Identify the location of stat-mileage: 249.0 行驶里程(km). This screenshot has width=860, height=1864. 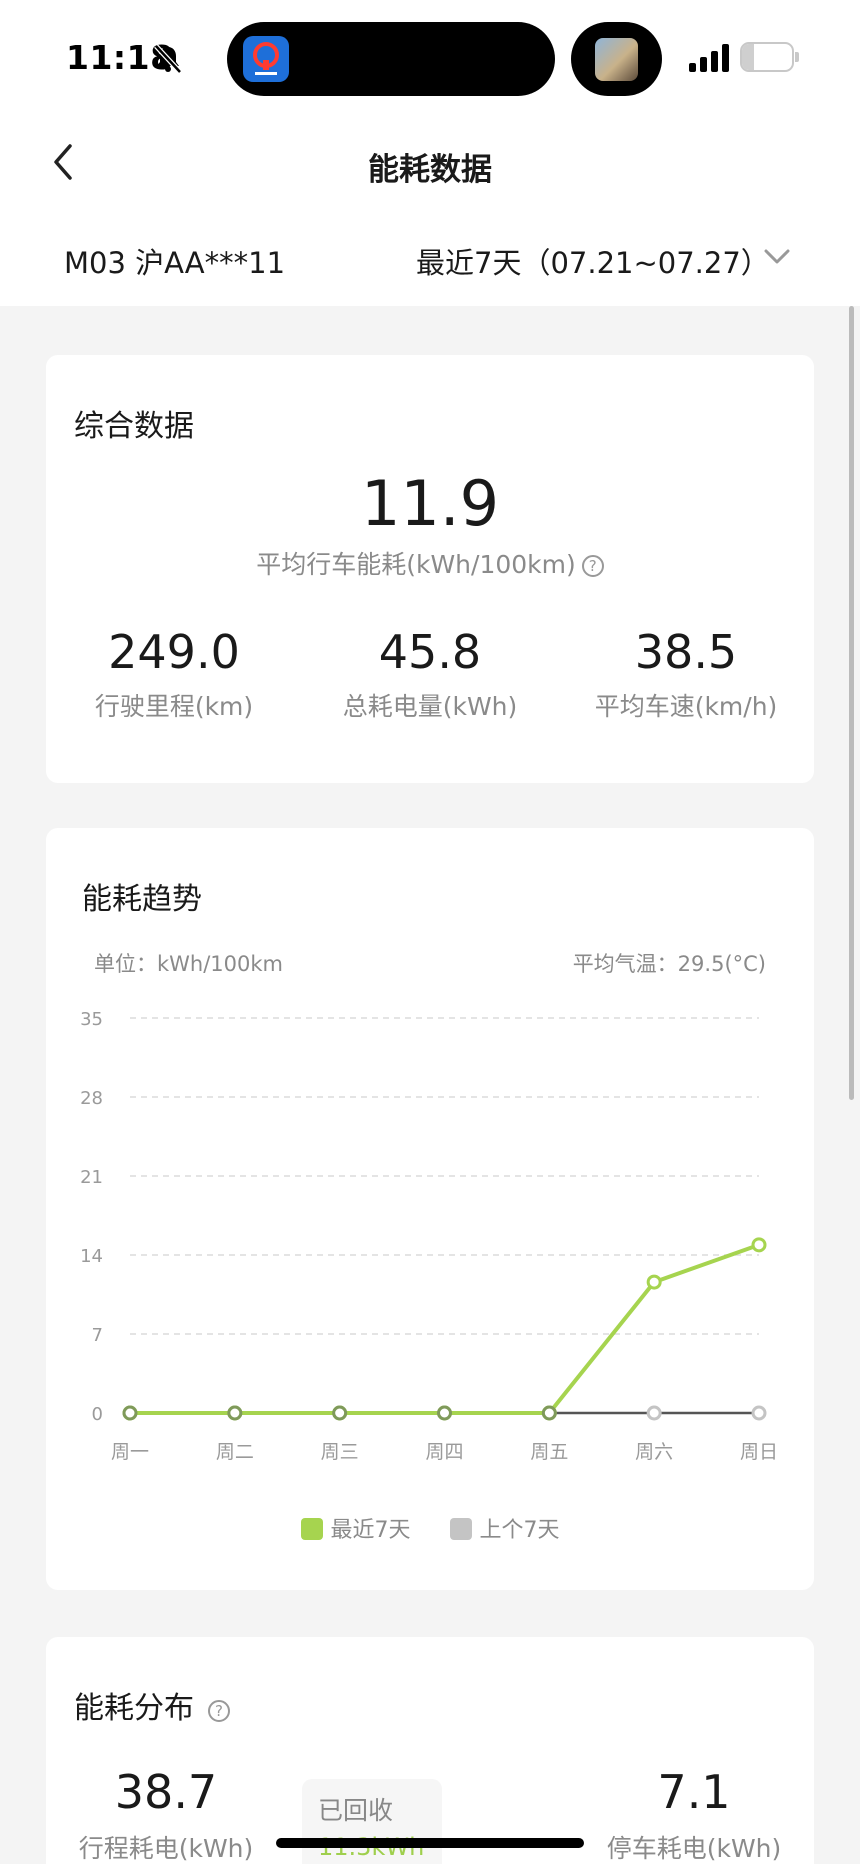
(174, 674).